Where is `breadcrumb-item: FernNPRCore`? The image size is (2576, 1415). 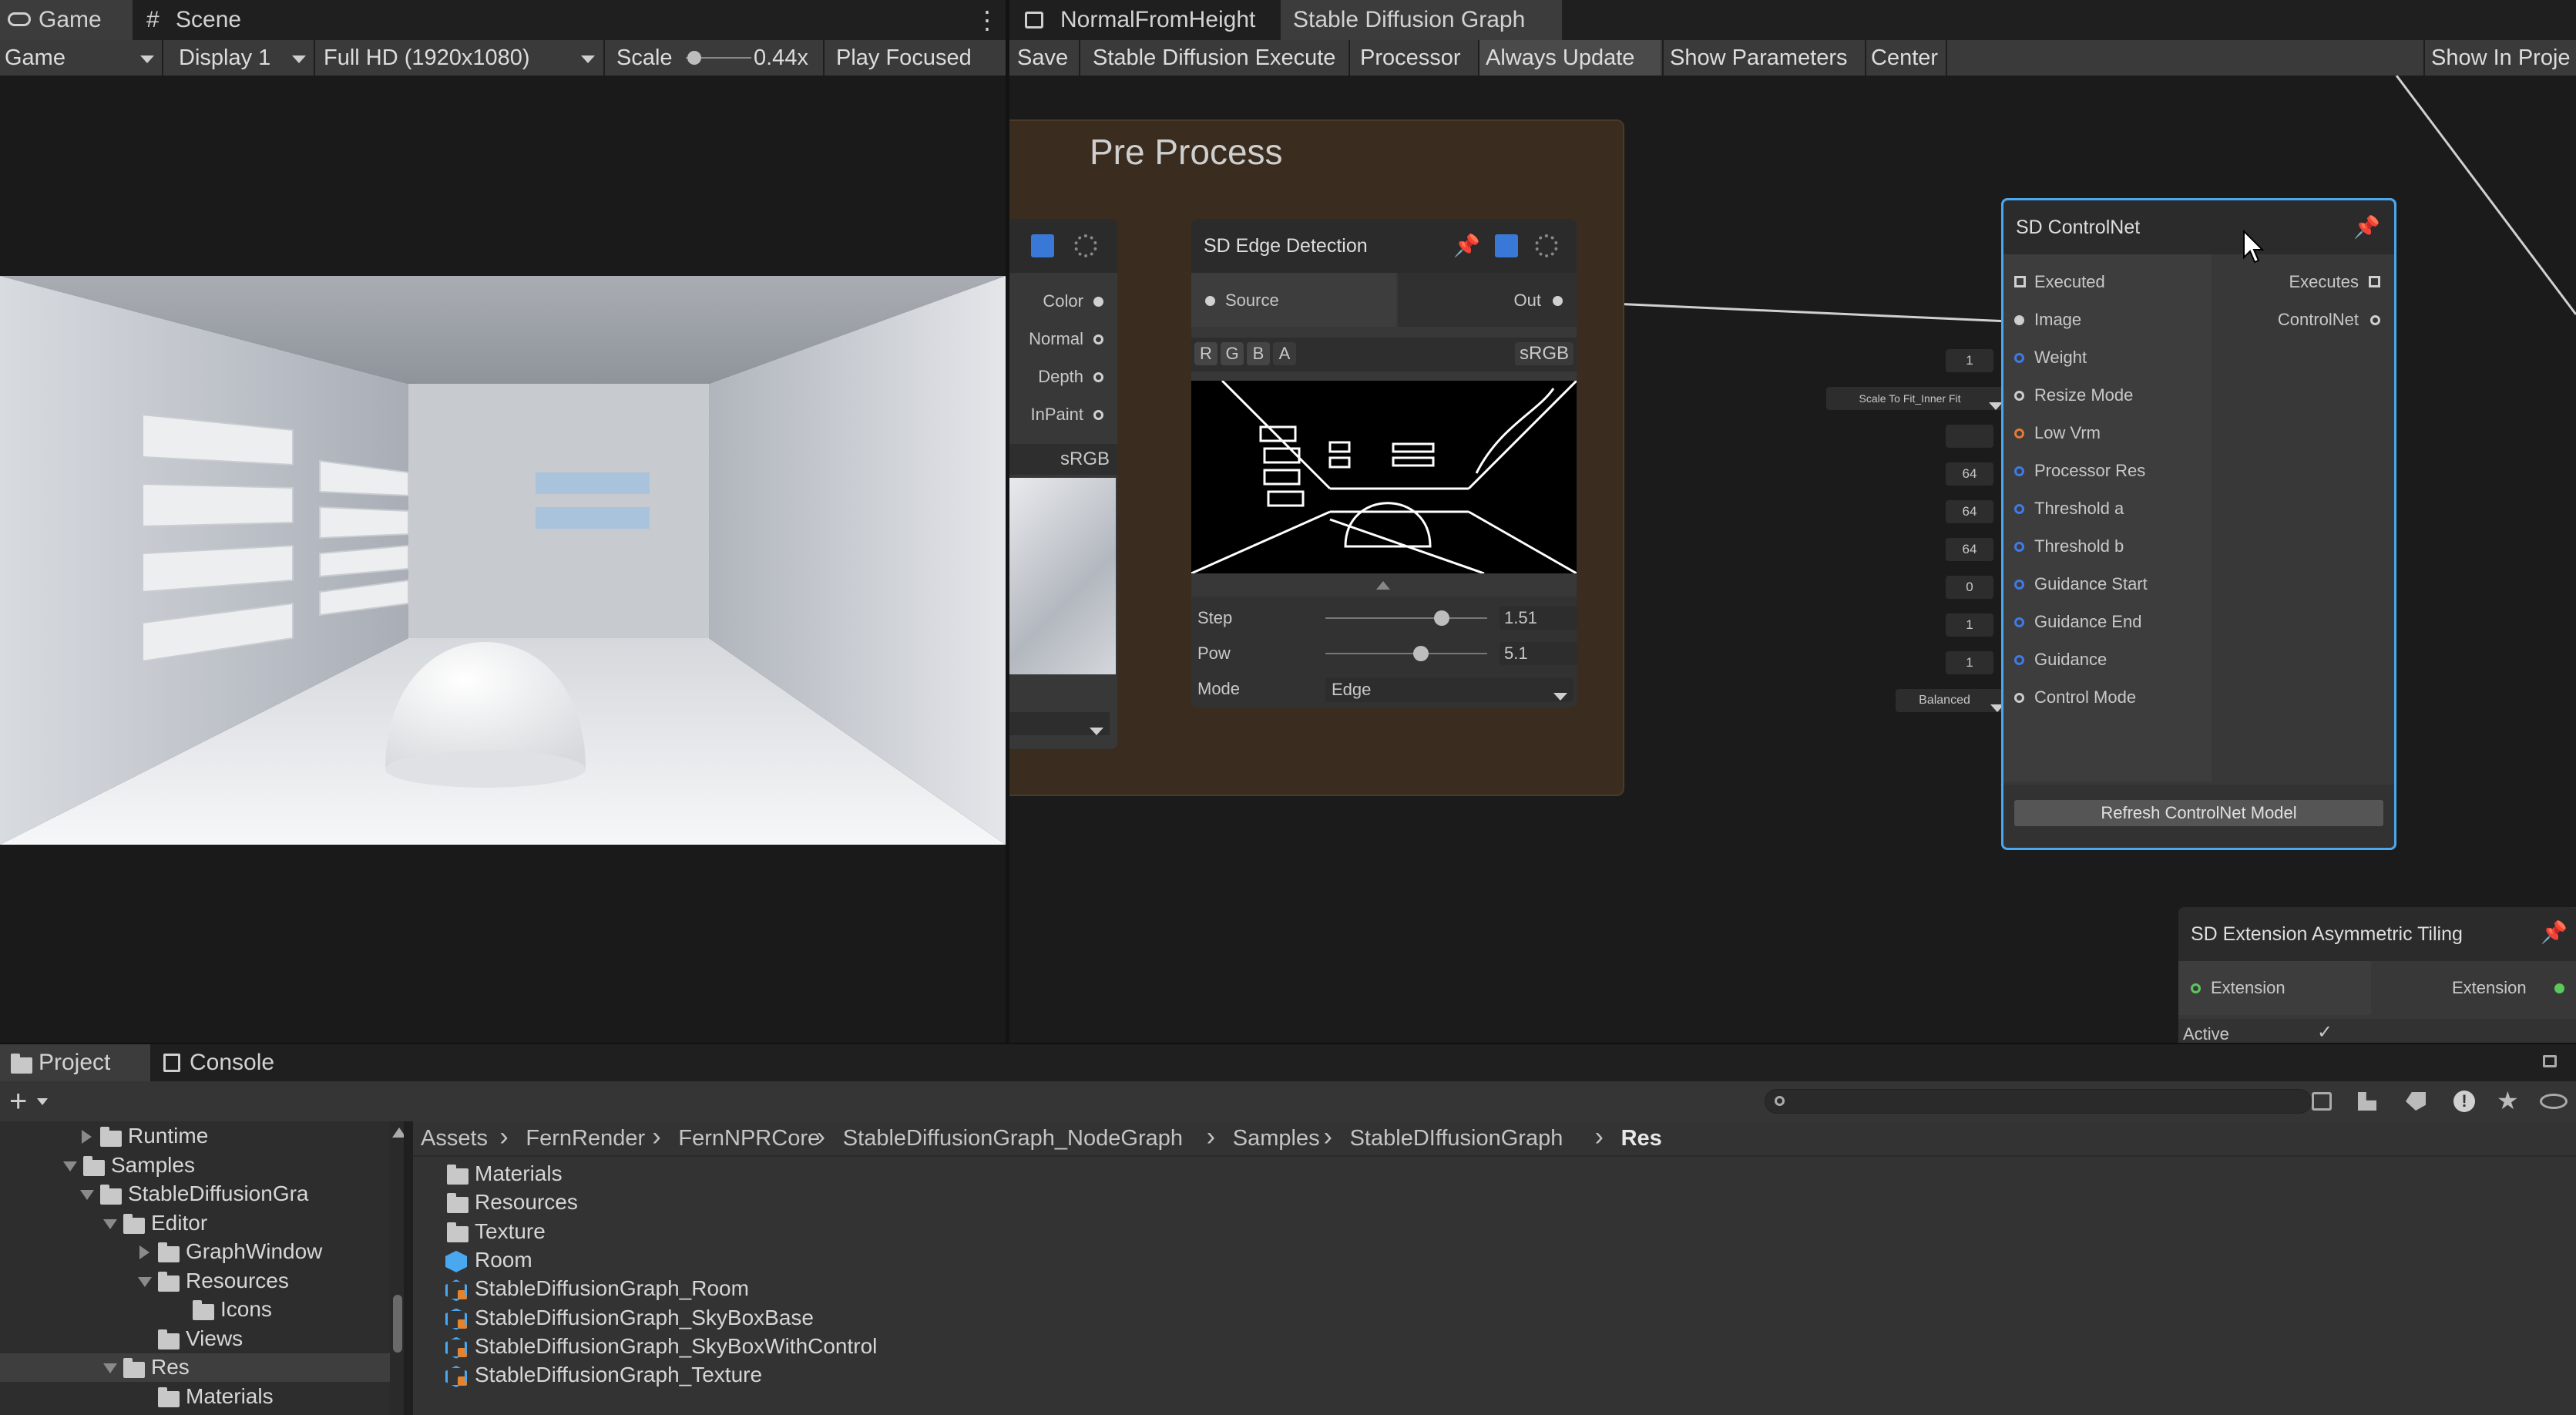 breadcrumb-item: FernNPRCore is located at coordinates (749, 1138).